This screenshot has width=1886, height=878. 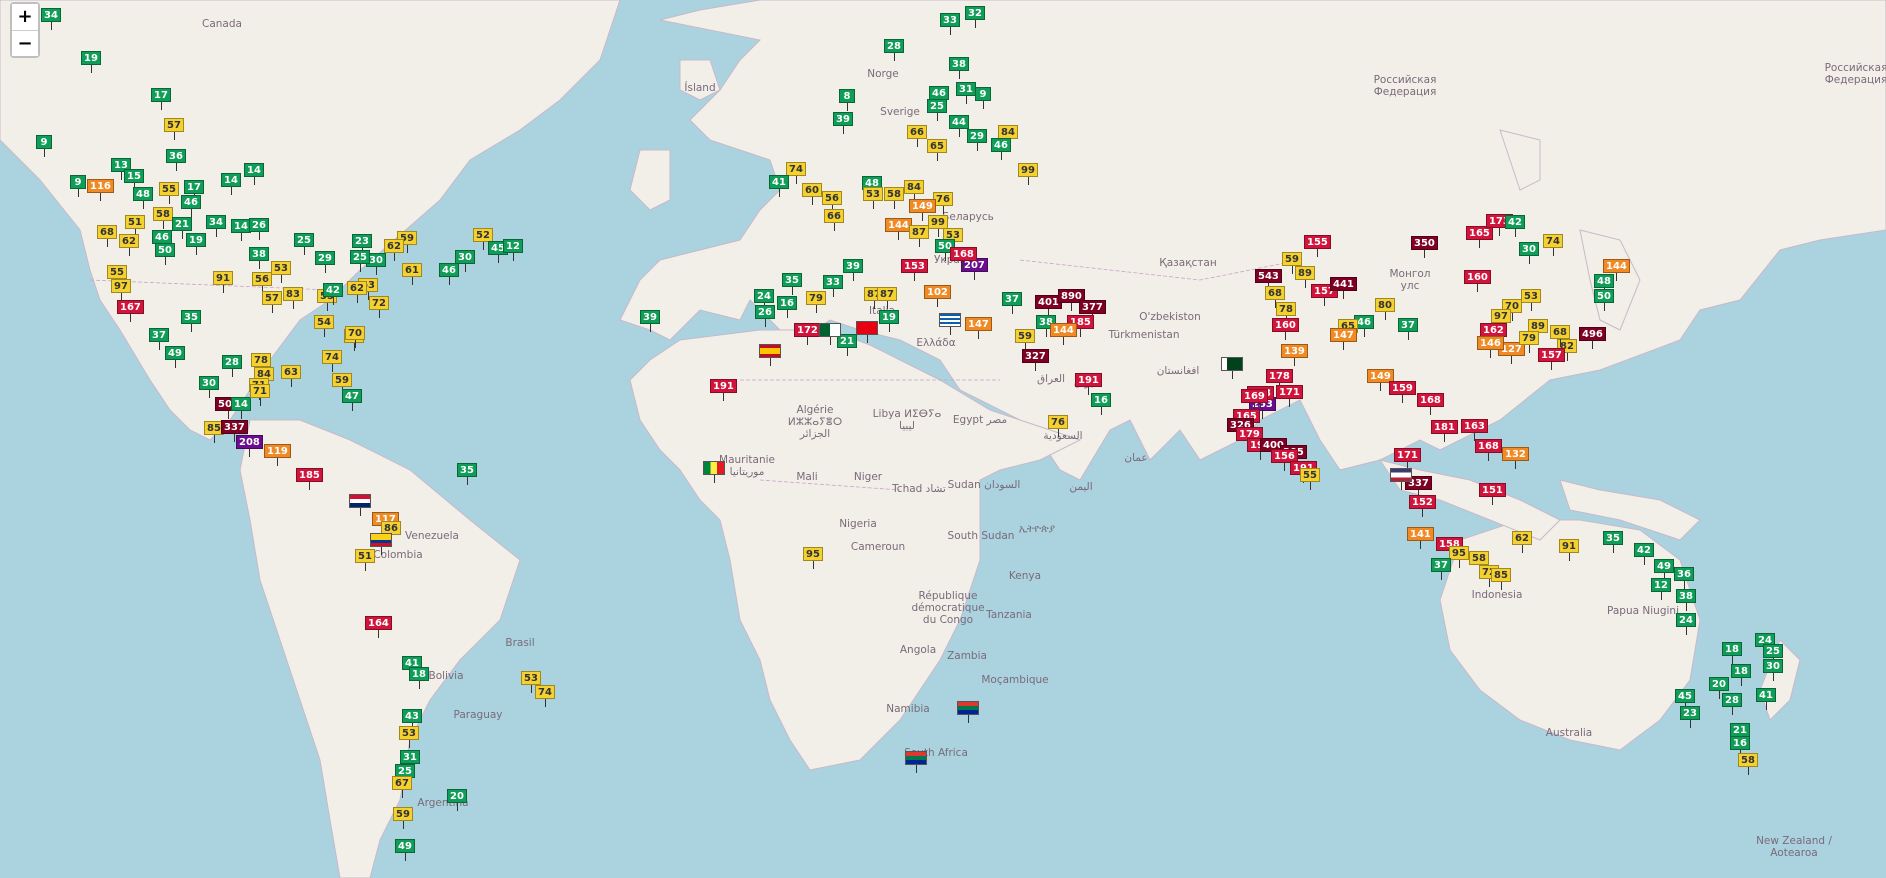 What do you see at coordinates (963, 258) in the screenshot?
I see `aqi-station-marker: 168` at bounding box center [963, 258].